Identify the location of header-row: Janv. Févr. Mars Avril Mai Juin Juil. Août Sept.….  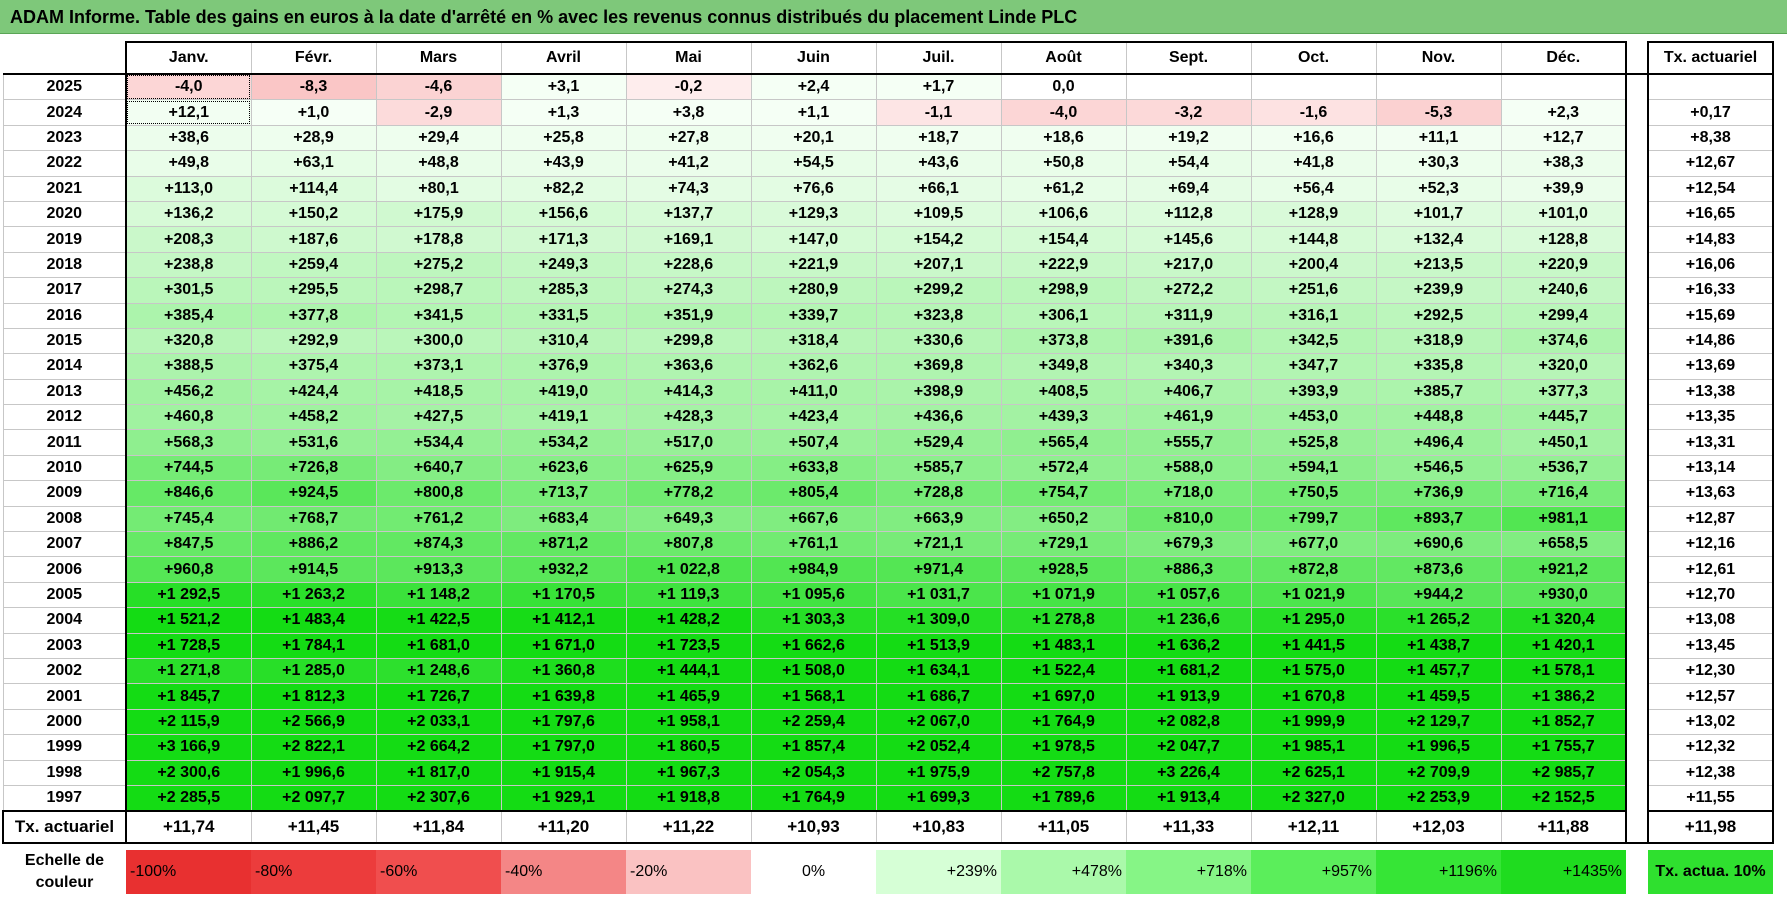
(888, 58).